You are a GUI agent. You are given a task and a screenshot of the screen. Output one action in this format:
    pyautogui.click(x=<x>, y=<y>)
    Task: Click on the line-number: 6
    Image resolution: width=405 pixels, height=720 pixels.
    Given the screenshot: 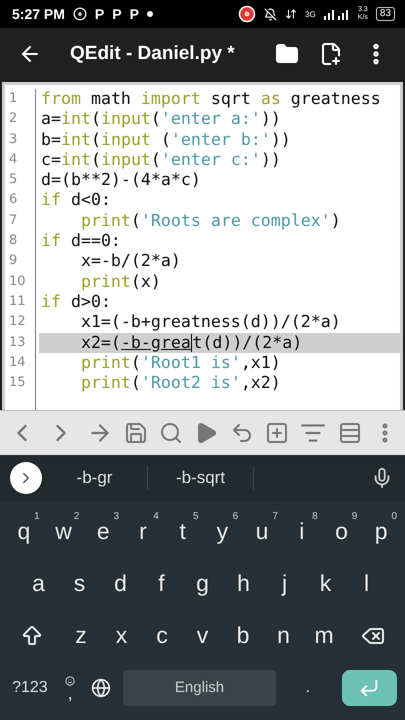 What is the action you would take?
    pyautogui.click(x=13, y=200)
    